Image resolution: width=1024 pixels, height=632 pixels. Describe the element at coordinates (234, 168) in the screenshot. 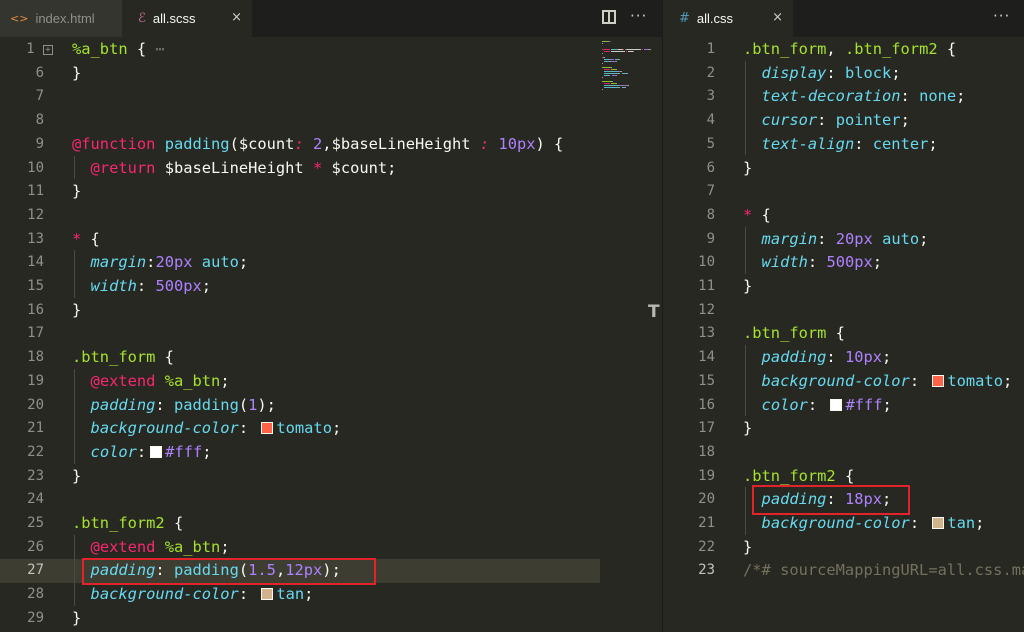

I see `code-line: @return $baseLineHeight * $count;` at that location.